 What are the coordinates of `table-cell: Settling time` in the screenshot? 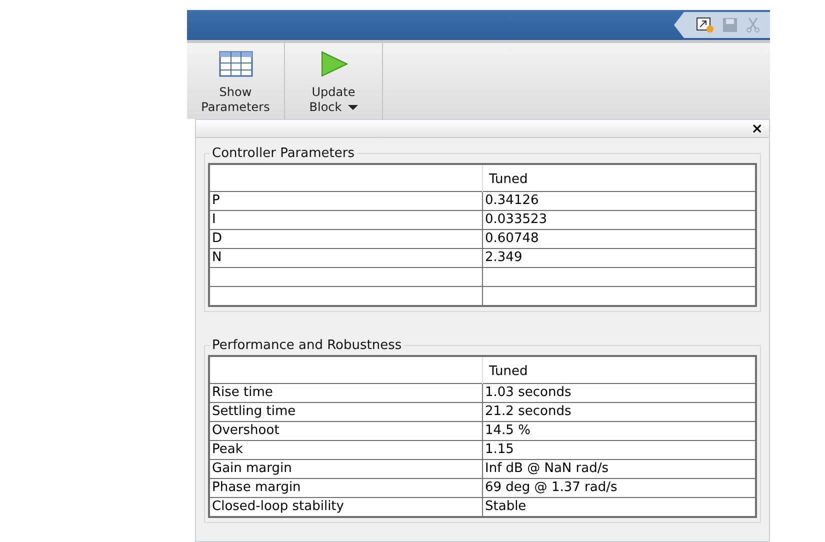 It's located at (345, 412).